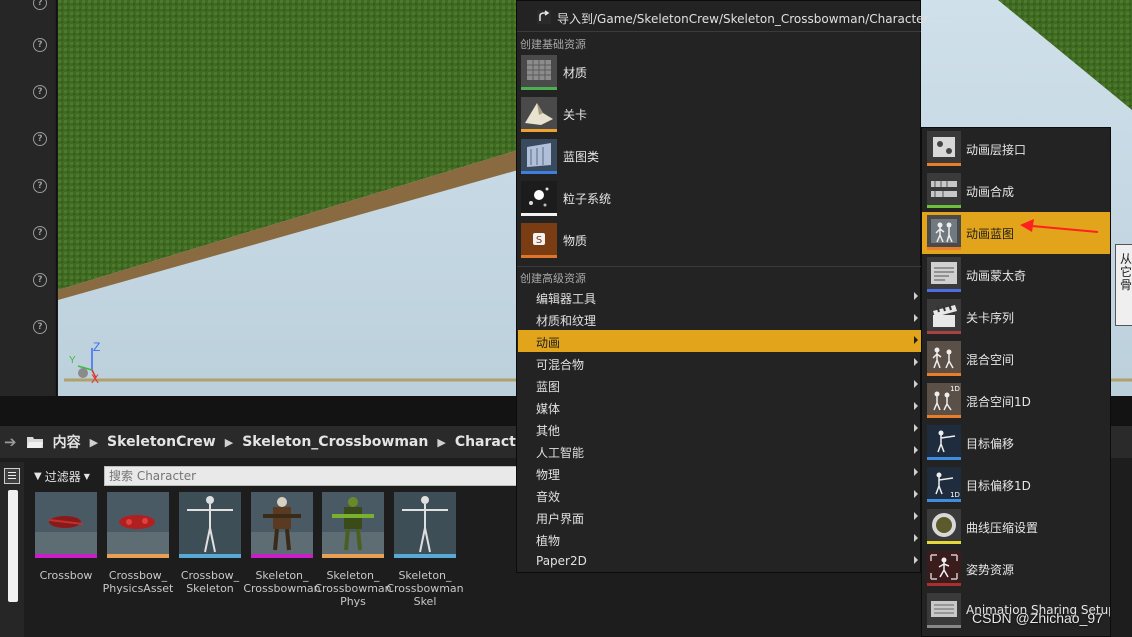 Image resolution: width=1132 pixels, height=637 pixels. What do you see at coordinates (719, 561) in the screenshot?
I see `menu-item-paper2d: Paper2D` at bounding box center [719, 561].